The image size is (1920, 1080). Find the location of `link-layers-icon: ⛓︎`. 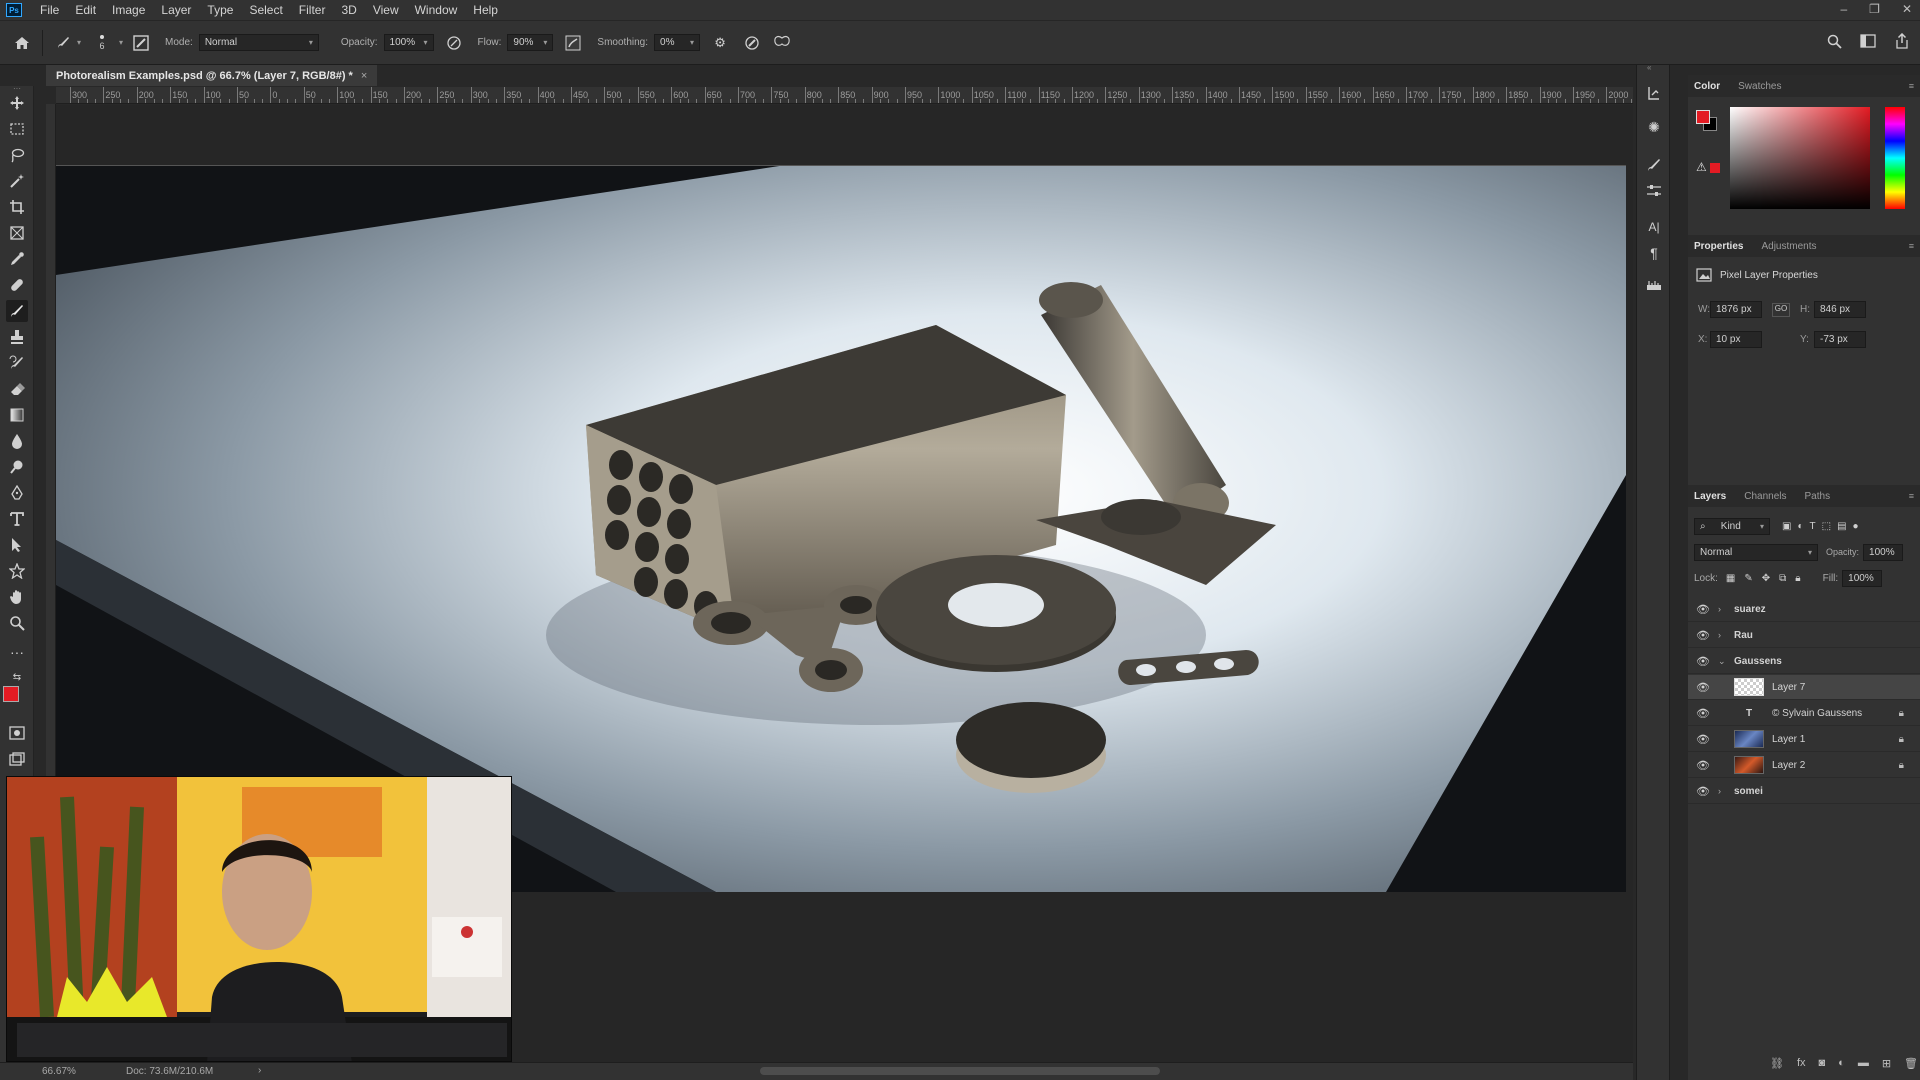

link-layers-icon: ⛓︎ is located at coordinates (1777, 1066).